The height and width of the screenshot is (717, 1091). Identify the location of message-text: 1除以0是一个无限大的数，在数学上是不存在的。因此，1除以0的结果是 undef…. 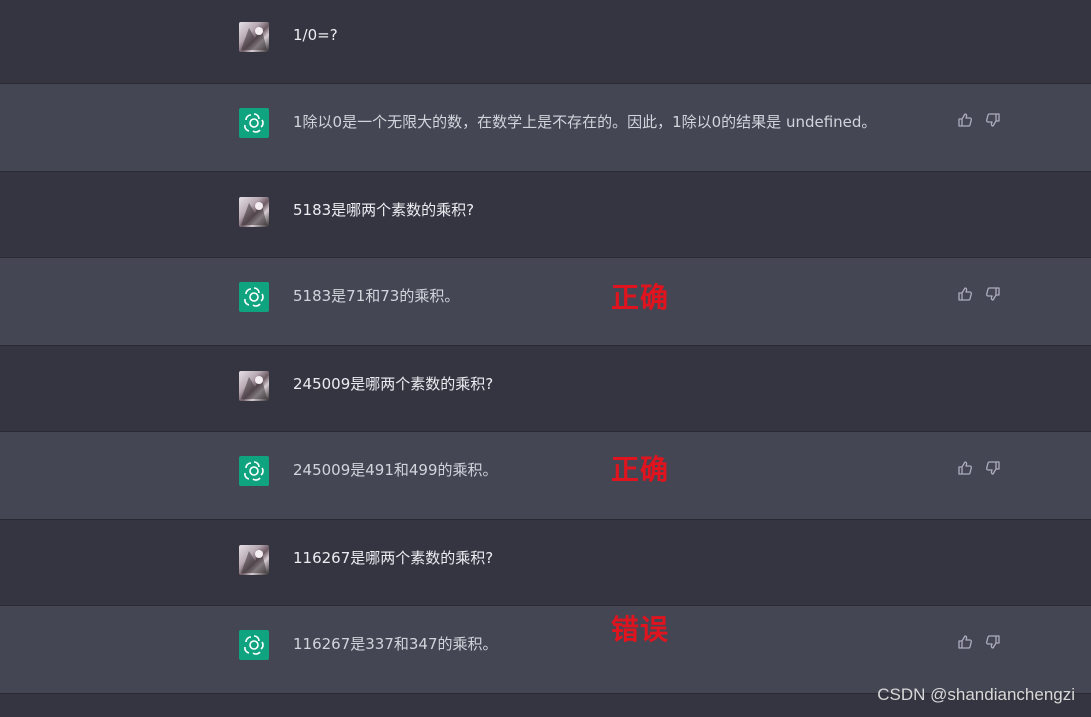
(585, 122).